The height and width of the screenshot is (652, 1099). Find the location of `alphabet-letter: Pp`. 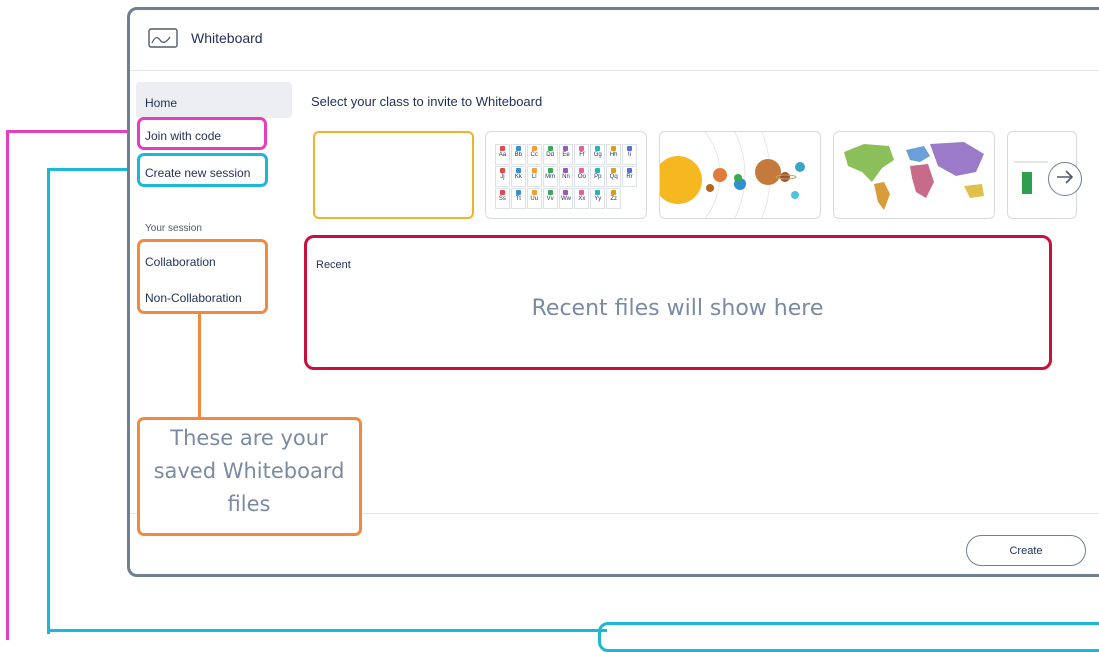

alphabet-letter: Pp is located at coordinates (598, 177).